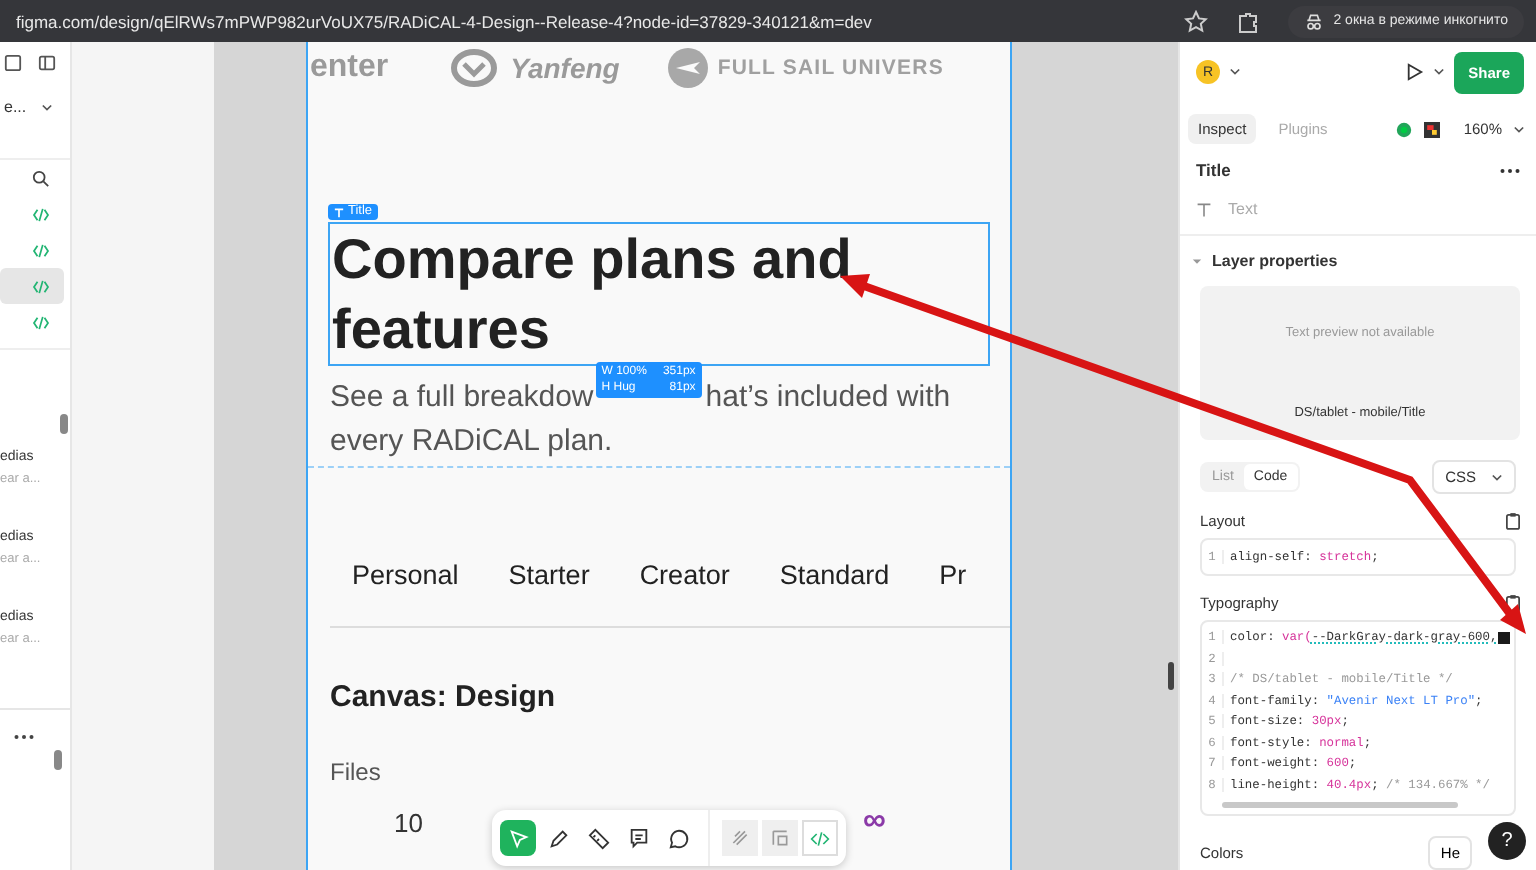  What do you see at coordinates (586, 21) in the screenshot?
I see `address-field: figma.com/design/qElRWs7mPWP982urVoUX75/RADiCAL-4-Design--Release-4?node-id=37829-340121&m=dev` at bounding box center [586, 21].